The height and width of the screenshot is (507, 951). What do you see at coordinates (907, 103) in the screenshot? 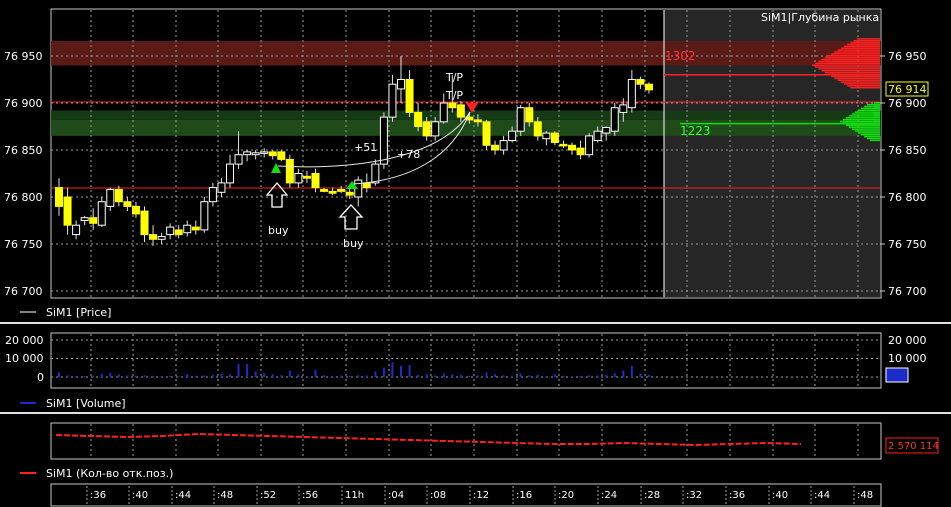
I see `price-tick-right: 76 900` at bounding box center [907, 103].